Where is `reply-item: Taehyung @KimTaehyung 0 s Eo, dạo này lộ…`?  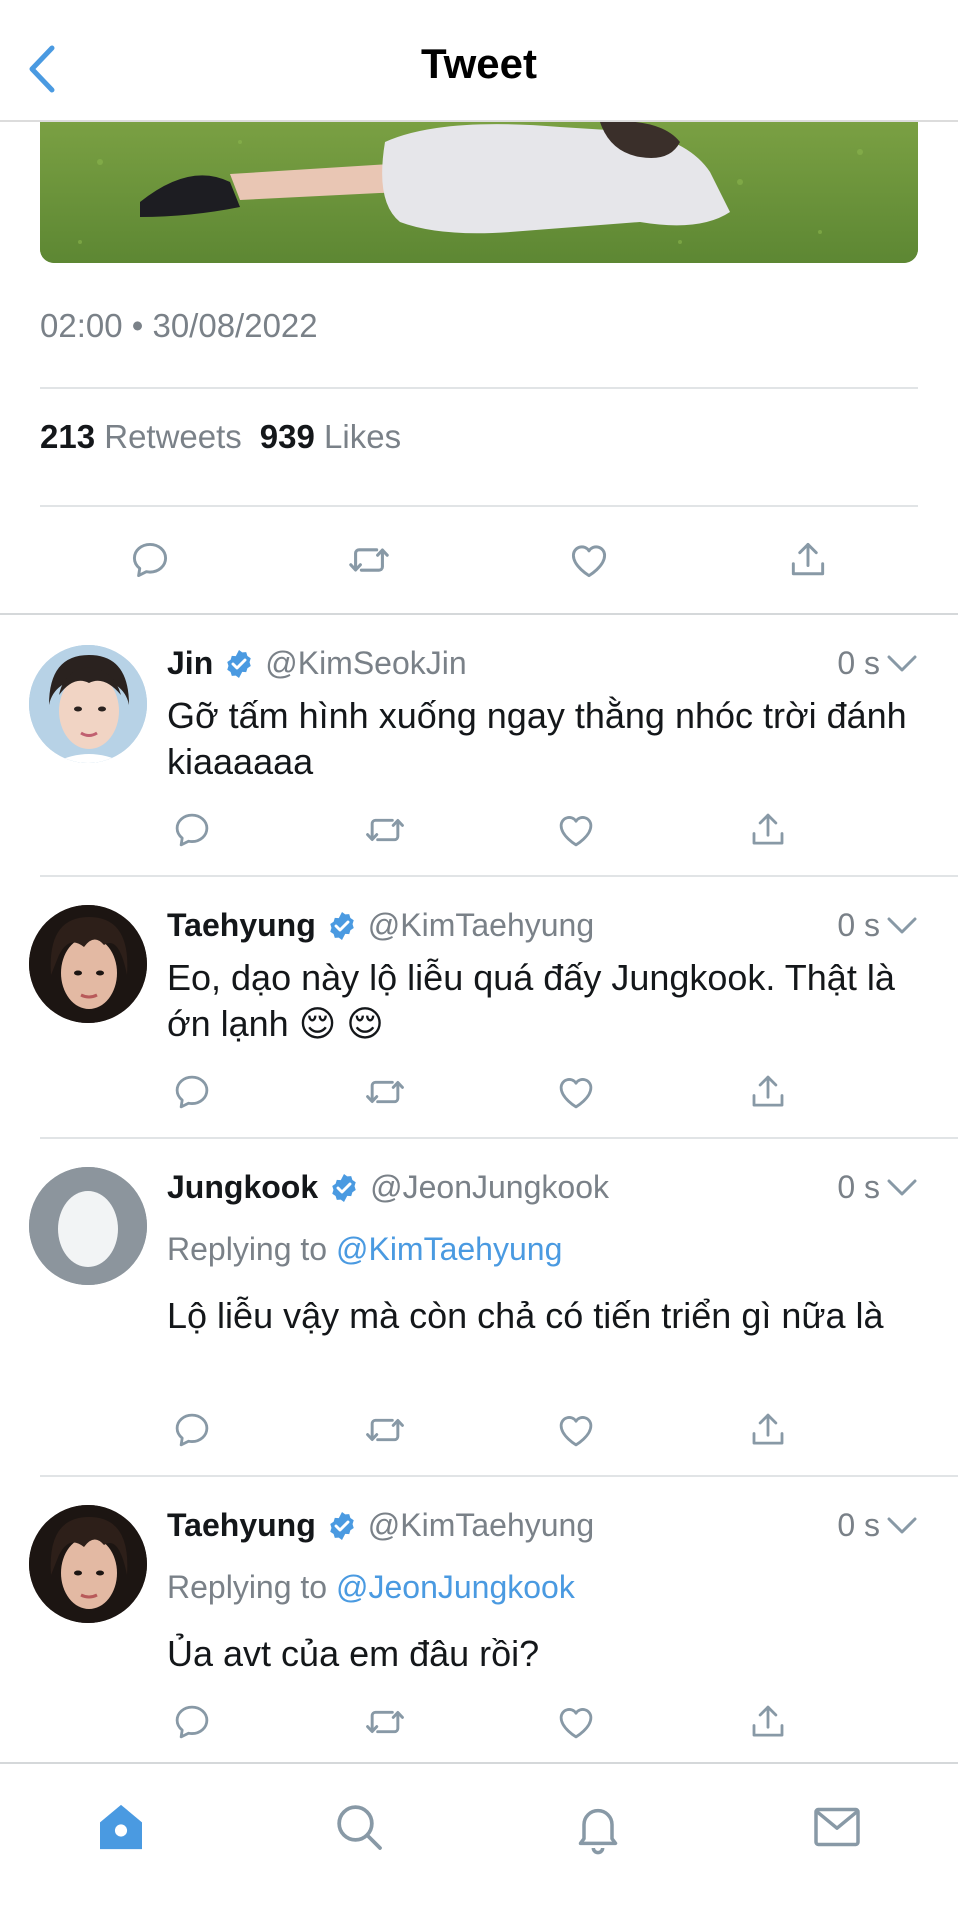
reply-item: Taehyung @KimTaehyung 0 s Eo, dạo này lộ… is located at coordinates (479, 1007).